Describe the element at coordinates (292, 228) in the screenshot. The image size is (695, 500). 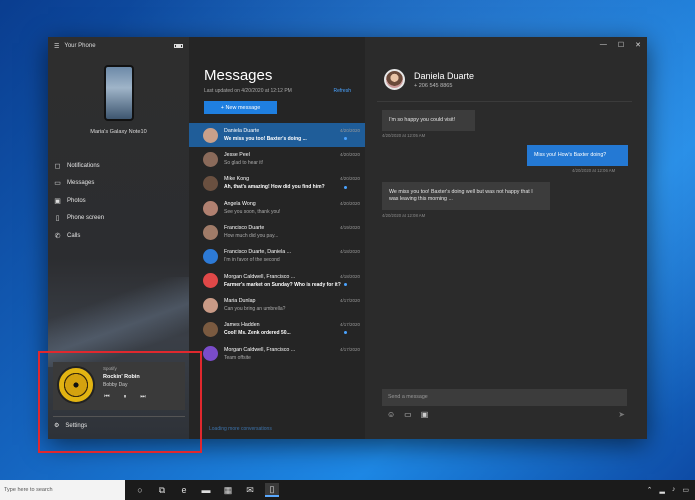
I see `conversation-top: Francisco Duarte 4/19/2020` at that location.